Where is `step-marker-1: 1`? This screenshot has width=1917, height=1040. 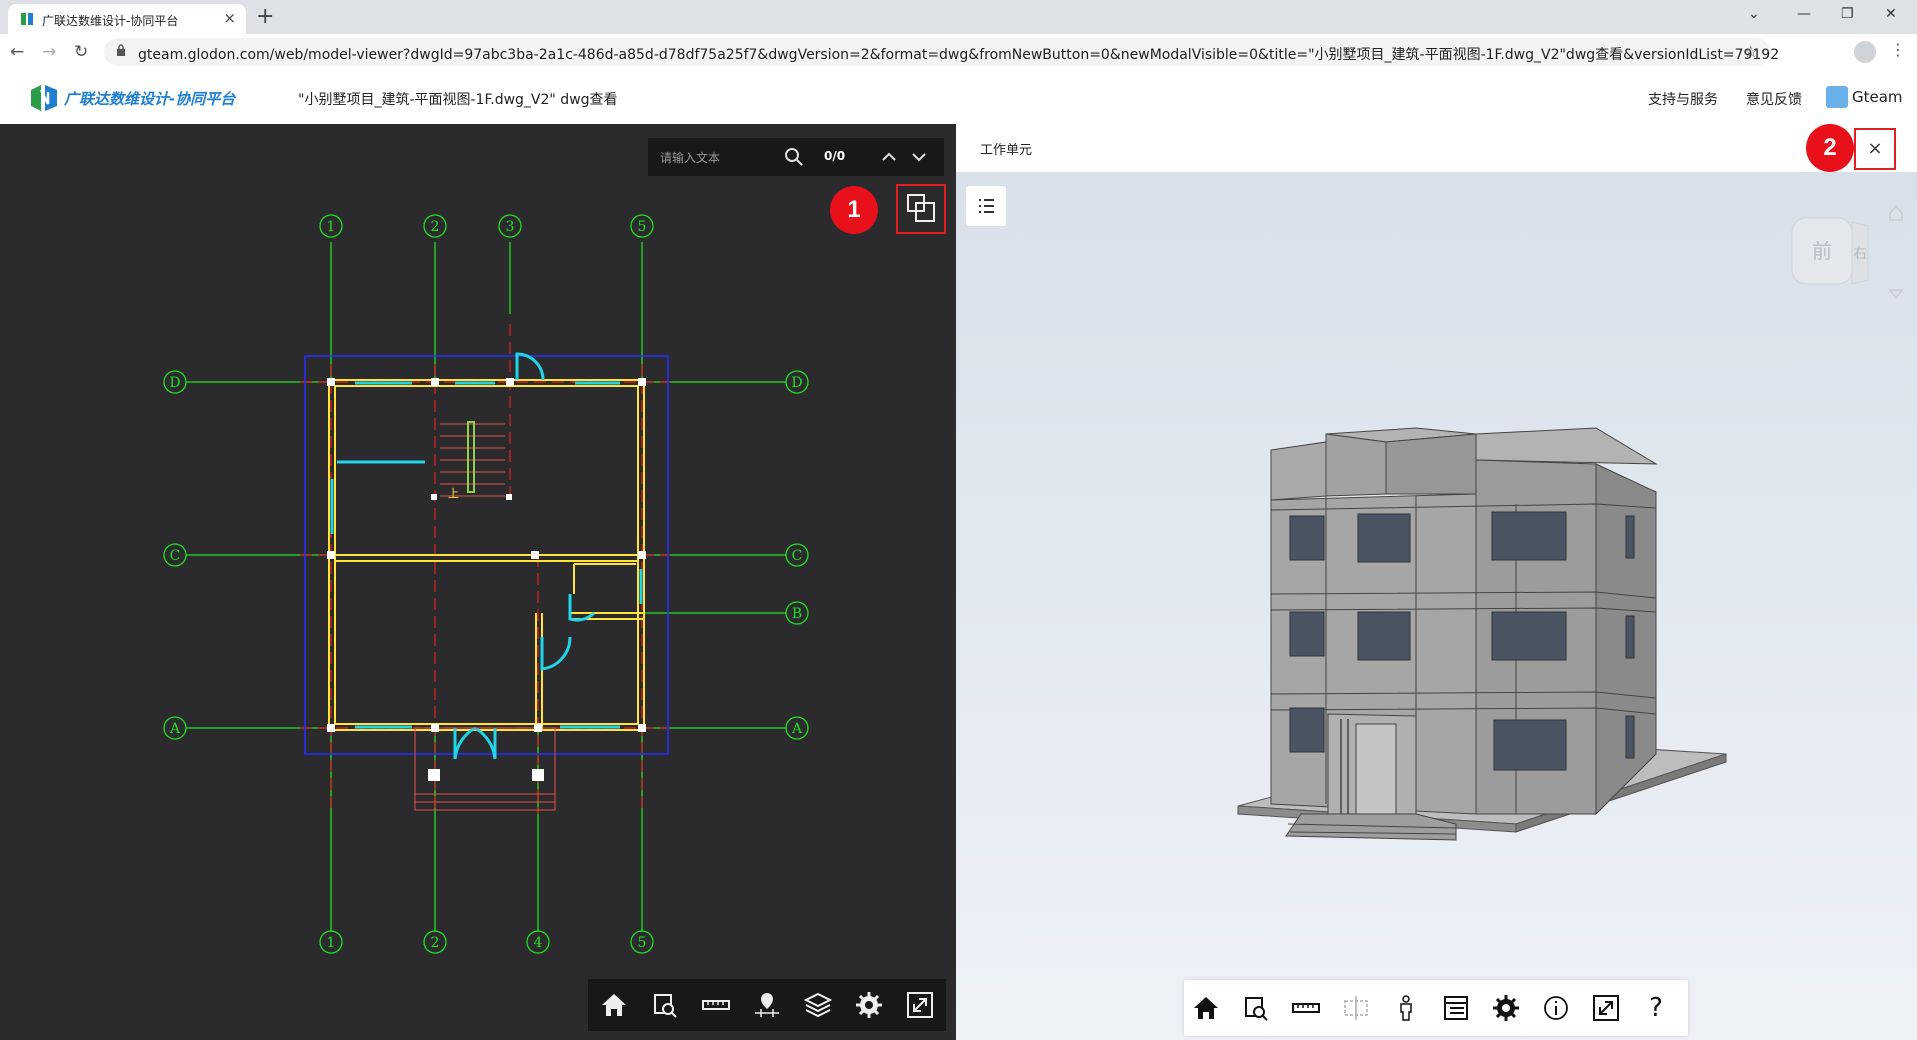
step-marker-1: 1 is located at coordinates (854, 210).